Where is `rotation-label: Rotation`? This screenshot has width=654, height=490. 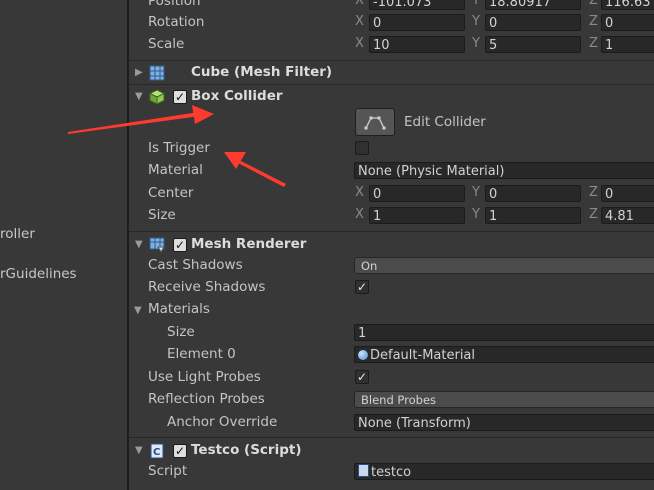 rotation-label: Rotation is located at coordinates (176, 22).